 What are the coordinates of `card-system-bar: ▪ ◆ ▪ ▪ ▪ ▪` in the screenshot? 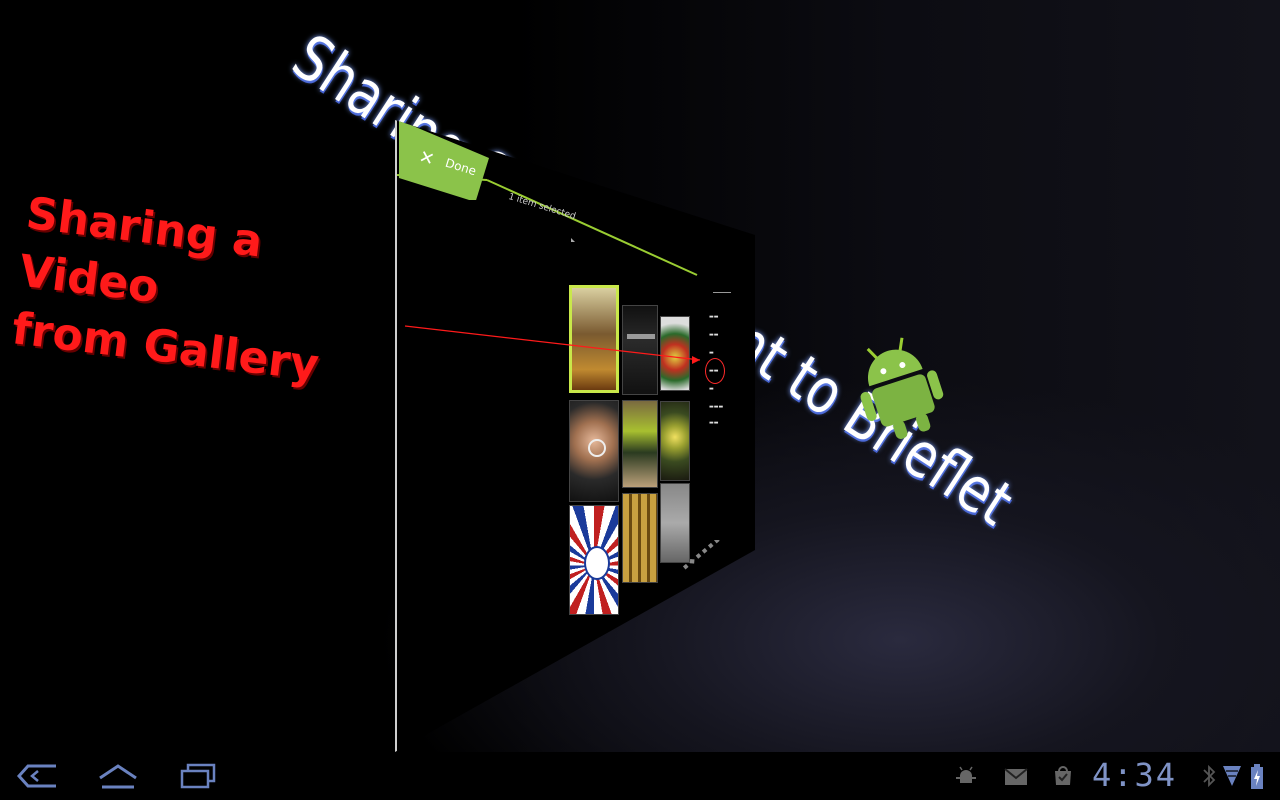 It's located at (701, 556).